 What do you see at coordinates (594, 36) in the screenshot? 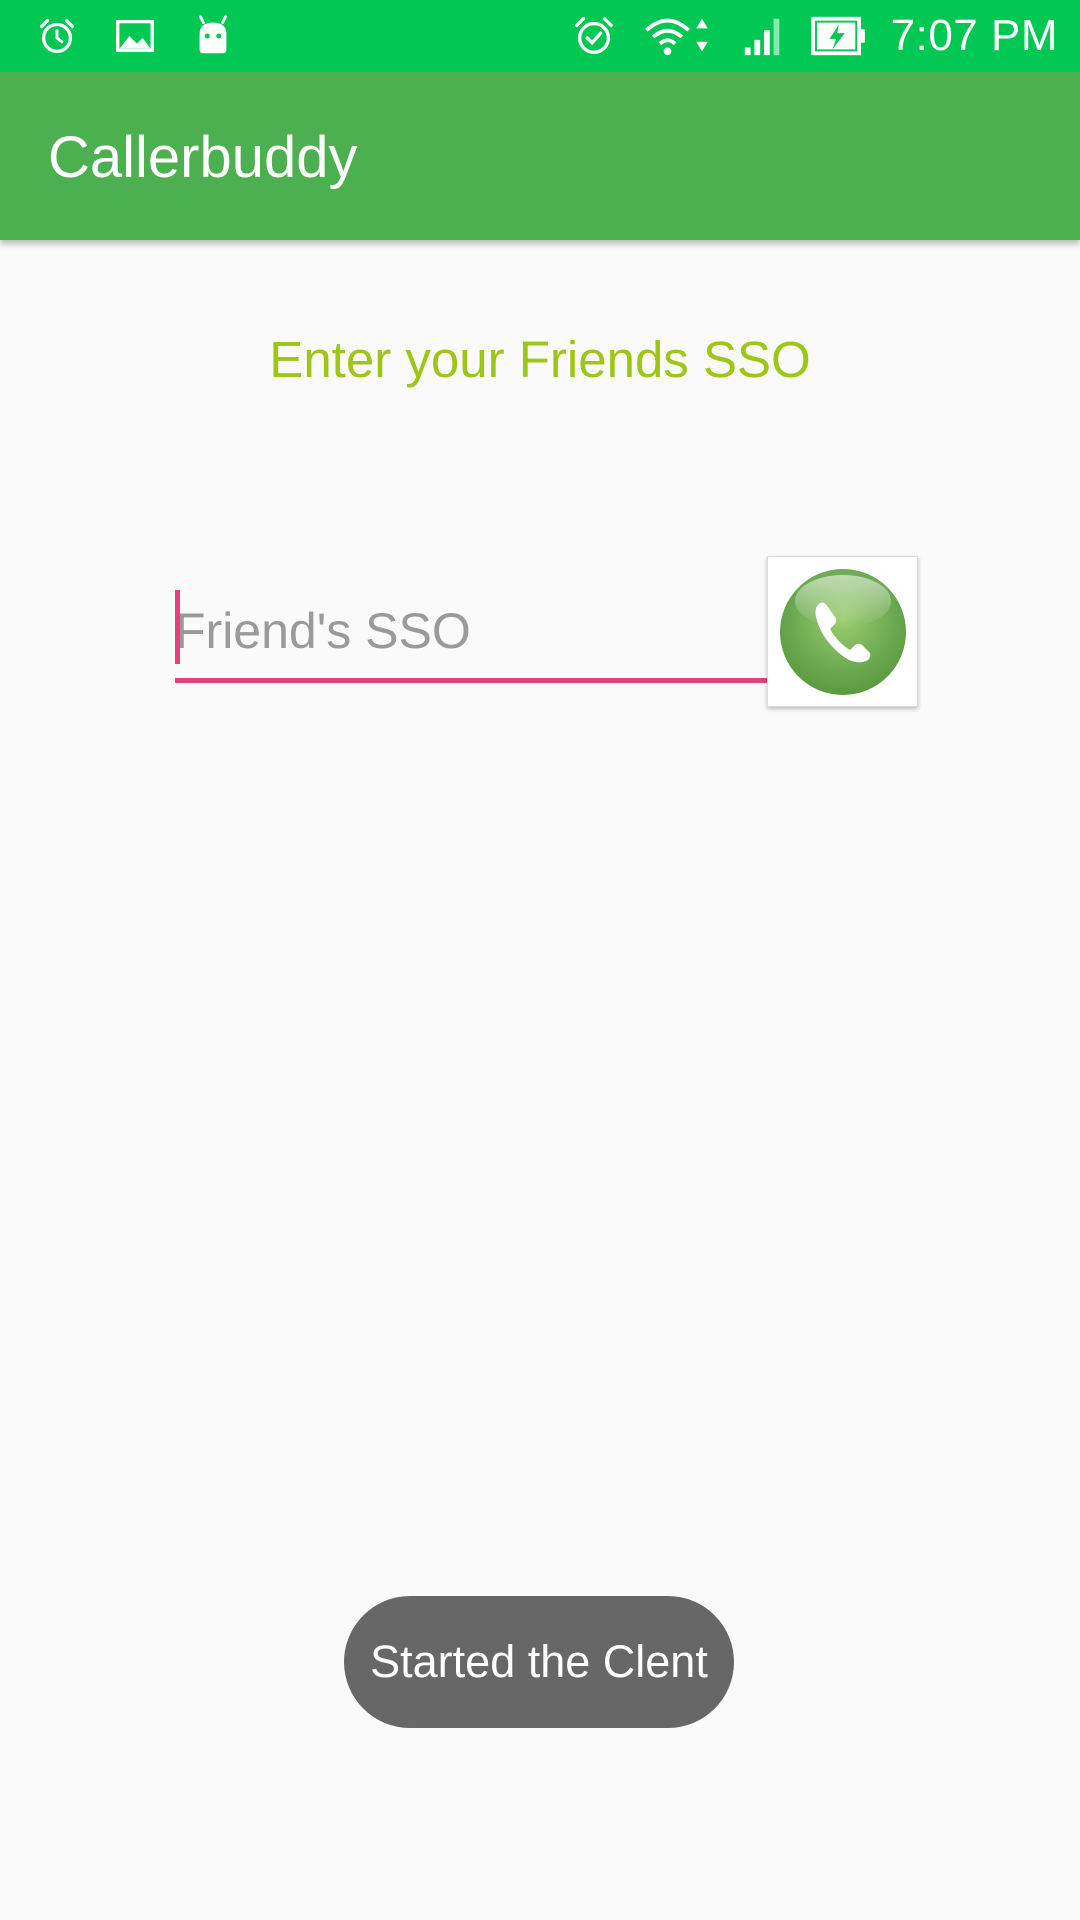
I see `alarm-check-icon` at bounding box center [594, 36].